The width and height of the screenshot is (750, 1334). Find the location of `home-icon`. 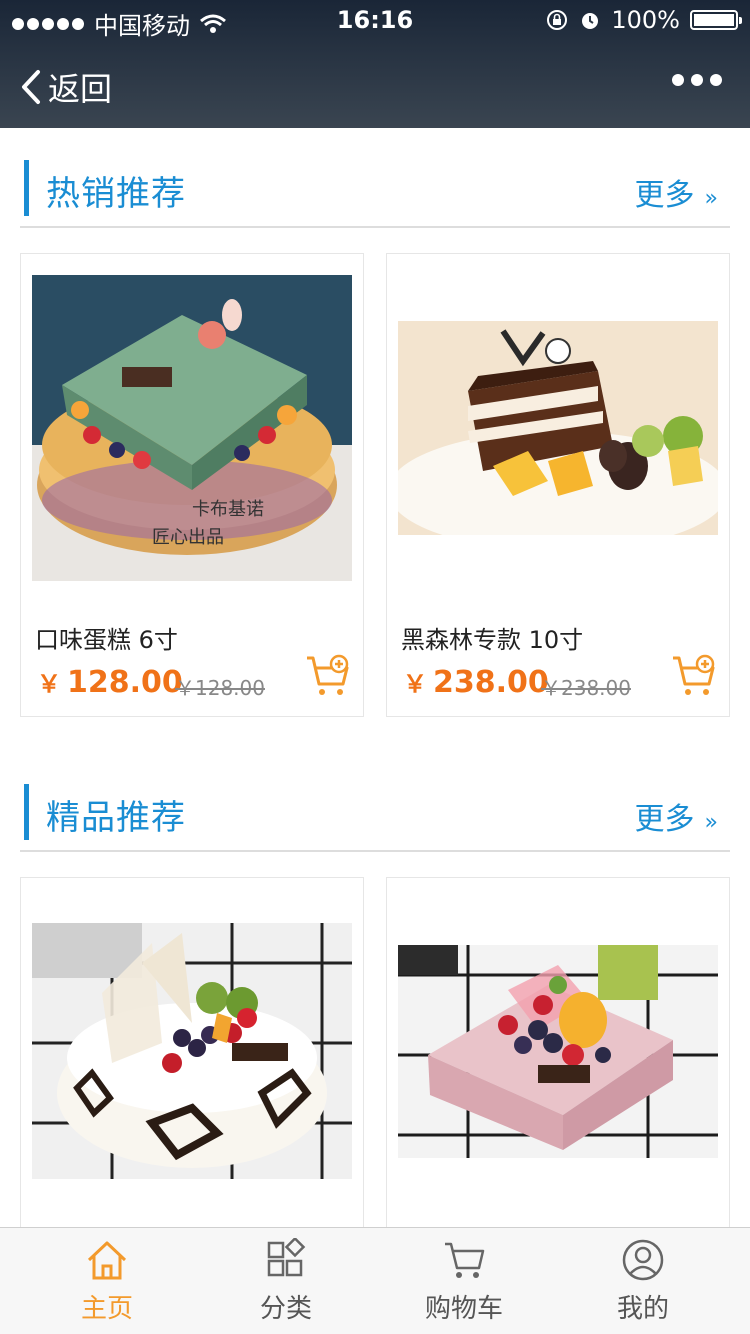

home-icon is located at coordinates (107, 1260).